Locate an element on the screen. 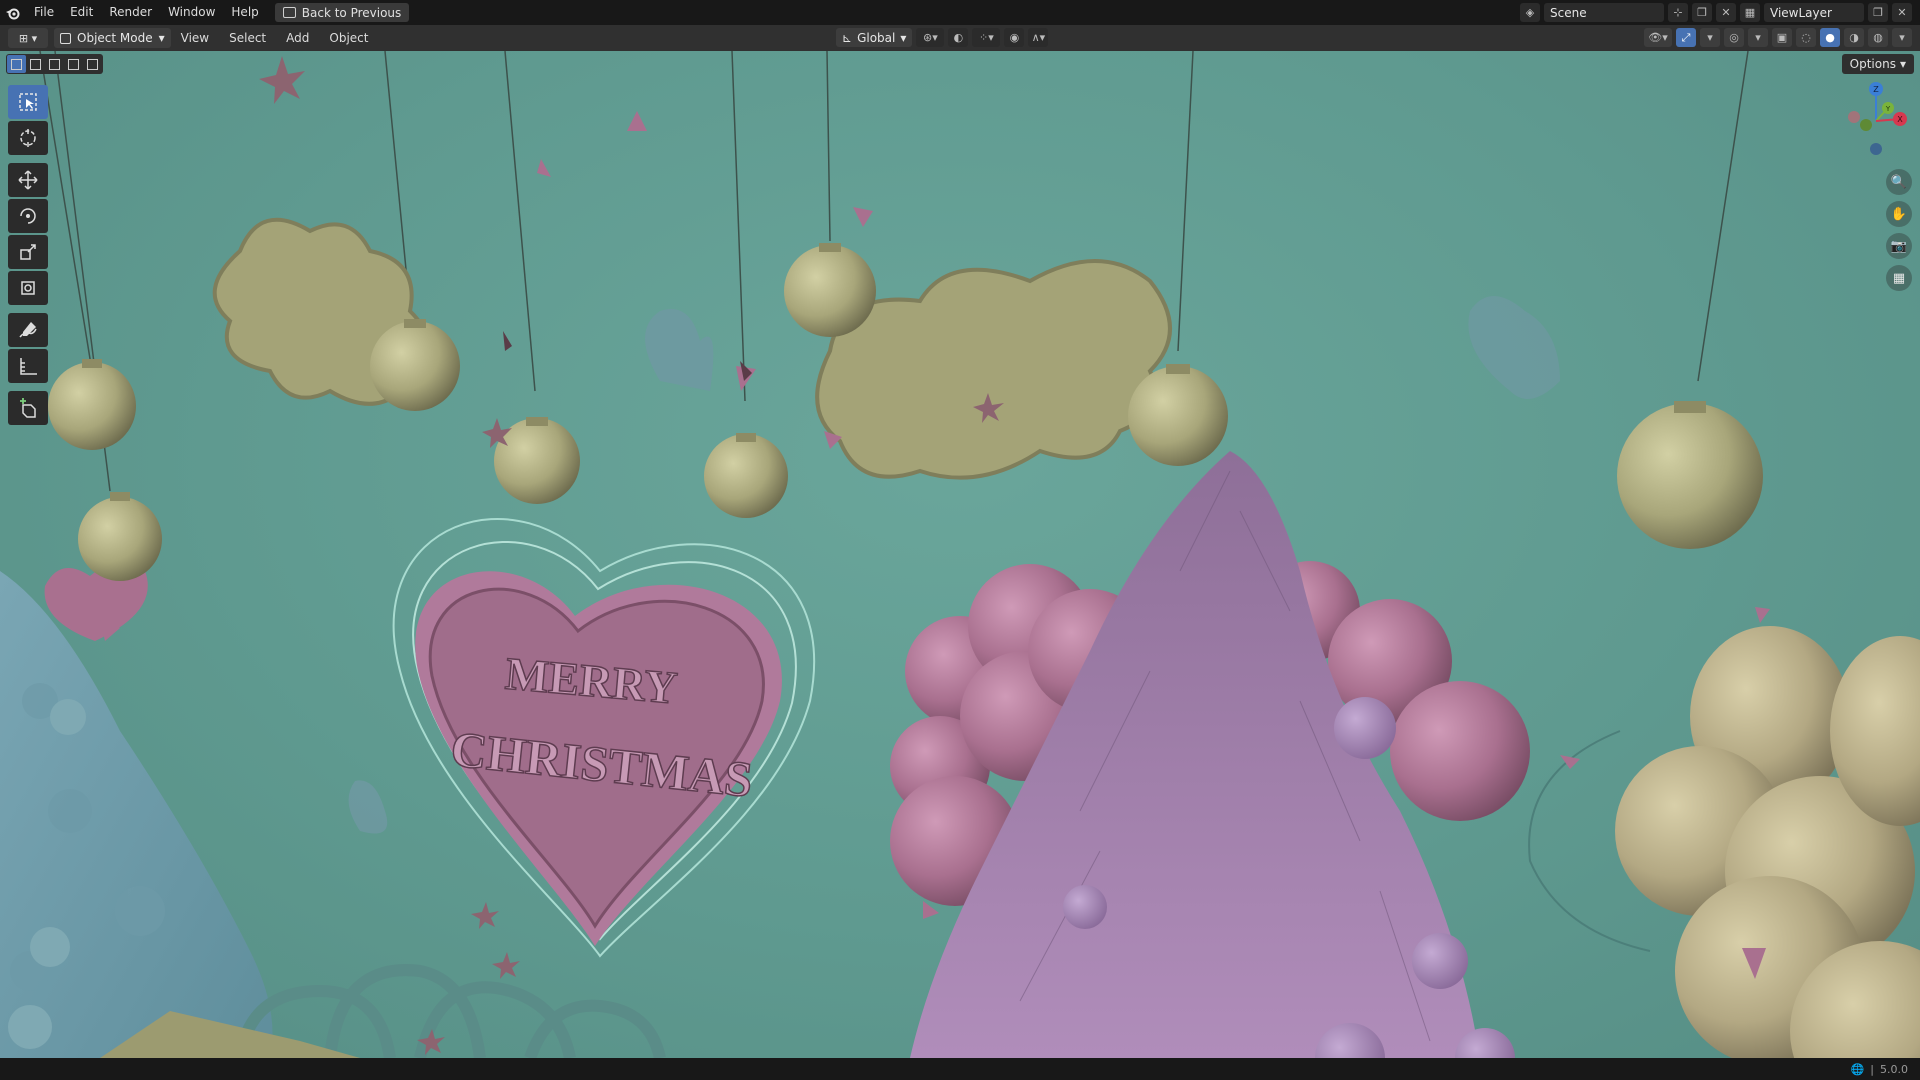 Image resolution: width=1920 pixels, height=1080 pixels. solid-shading-icon: ● is located at coordinates (1830, 37).